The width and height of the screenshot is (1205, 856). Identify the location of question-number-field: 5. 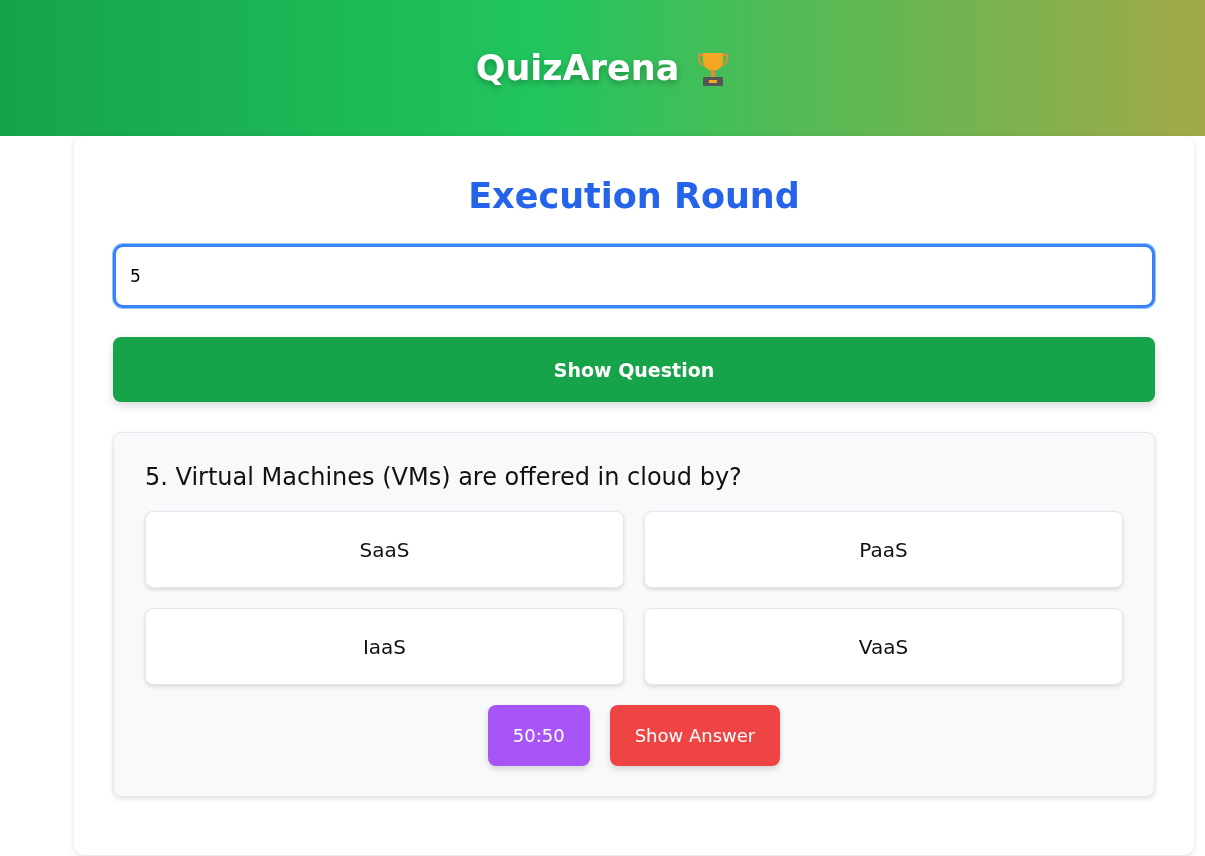
(634, 276).